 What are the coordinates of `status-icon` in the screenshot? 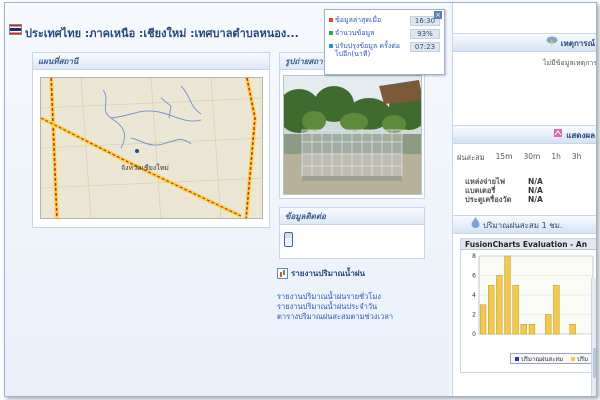 It's located at (558, 135).